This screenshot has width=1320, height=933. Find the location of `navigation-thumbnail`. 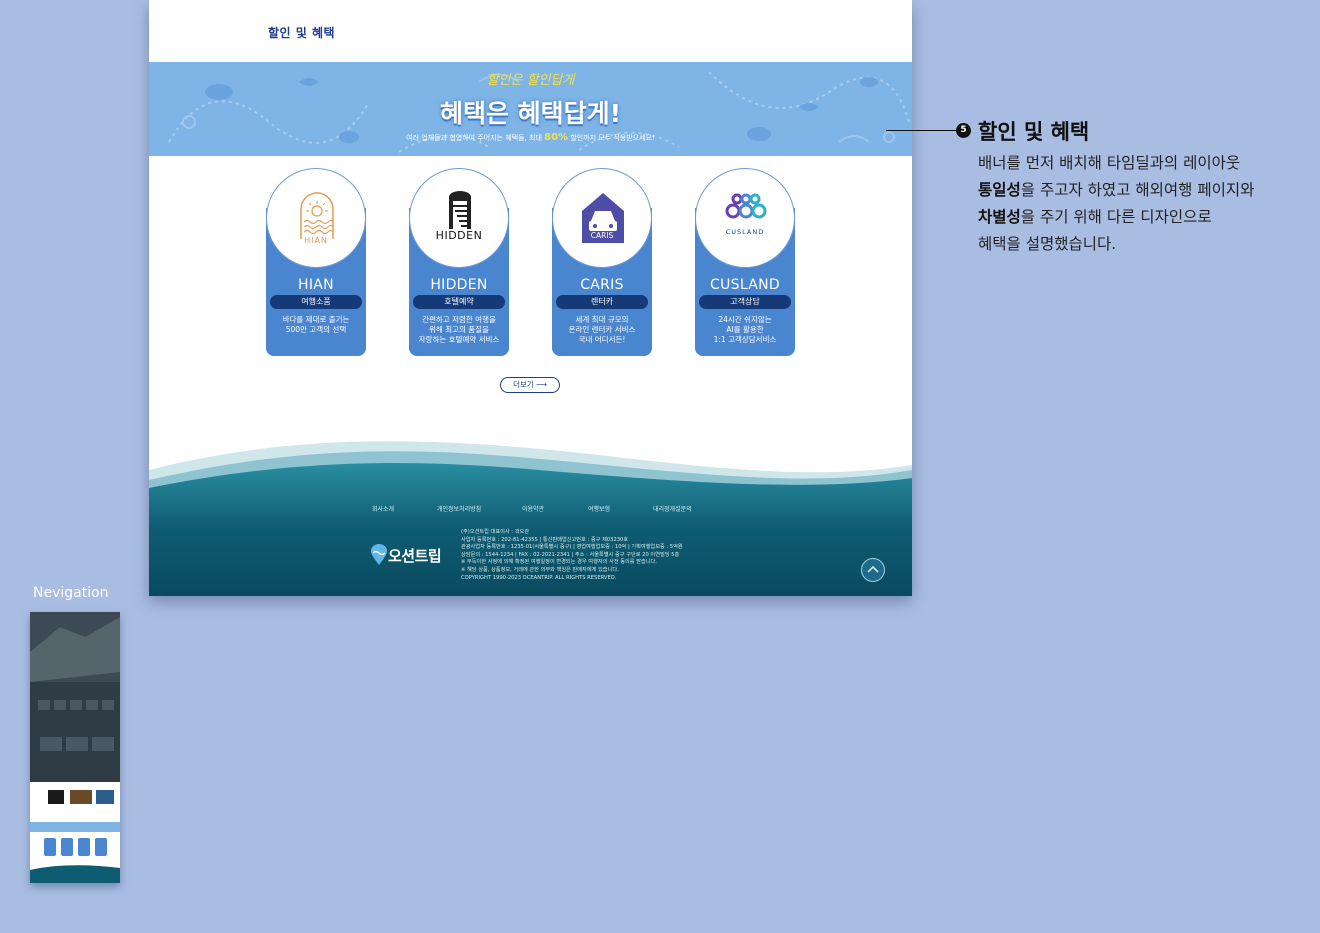

navigation-thumbnail is located at coordinates (75, 747).